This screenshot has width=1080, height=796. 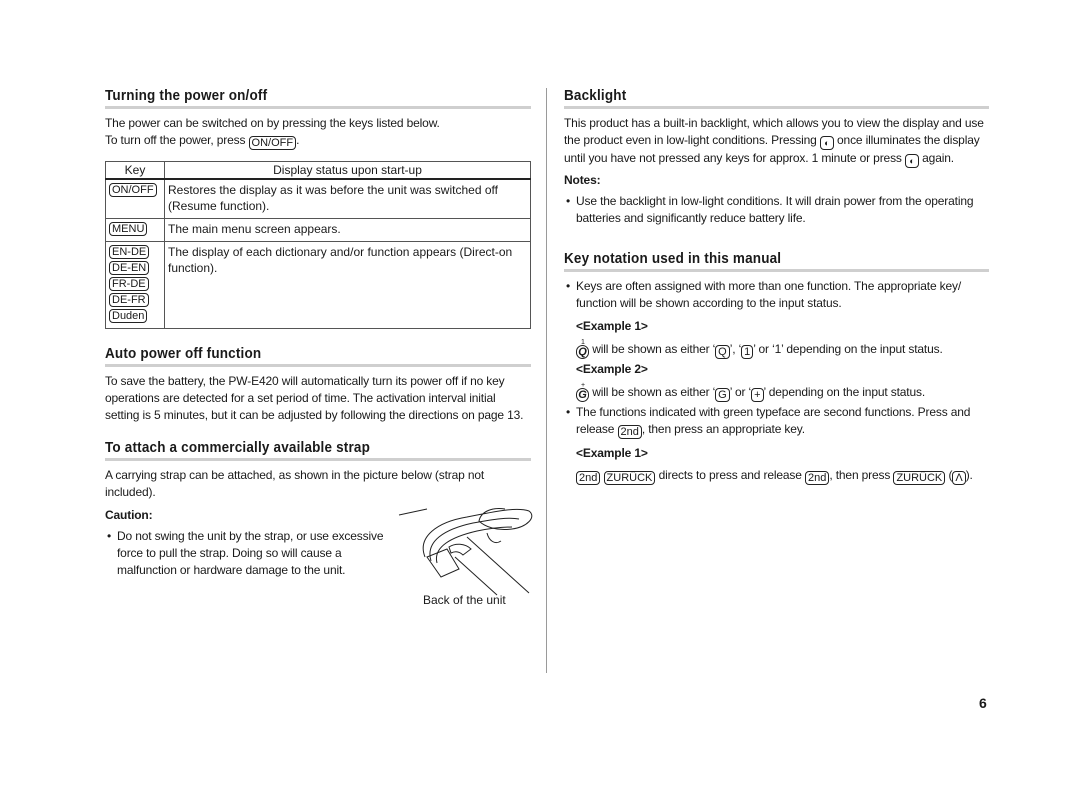 I want to click on key-en-de: EN-DE, so click(x=129, y=252).